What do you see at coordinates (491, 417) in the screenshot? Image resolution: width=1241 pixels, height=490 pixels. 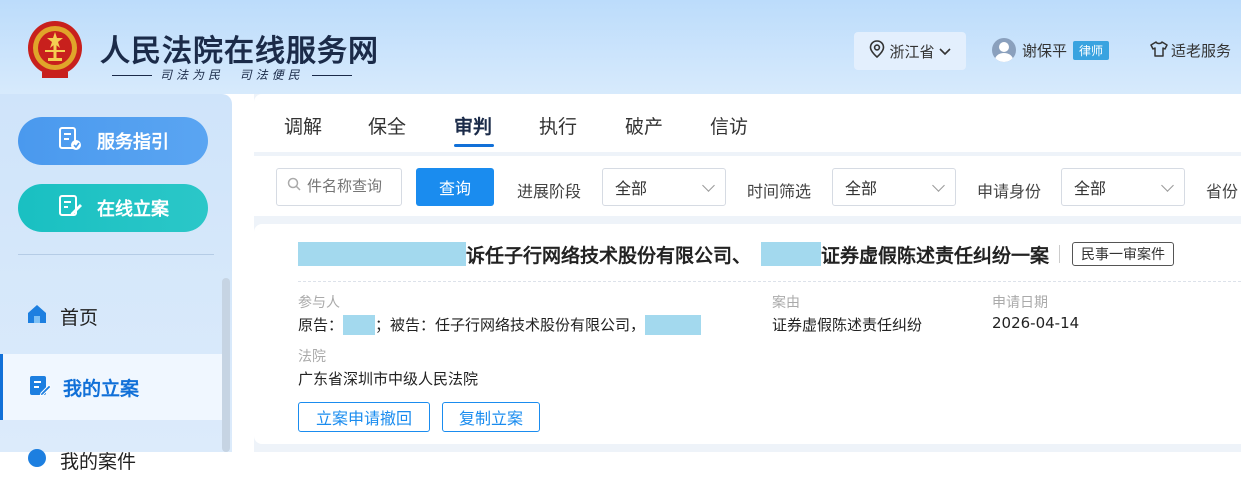 I see `copy-filing-button: 复制立案` at bounding box center [491, 417].